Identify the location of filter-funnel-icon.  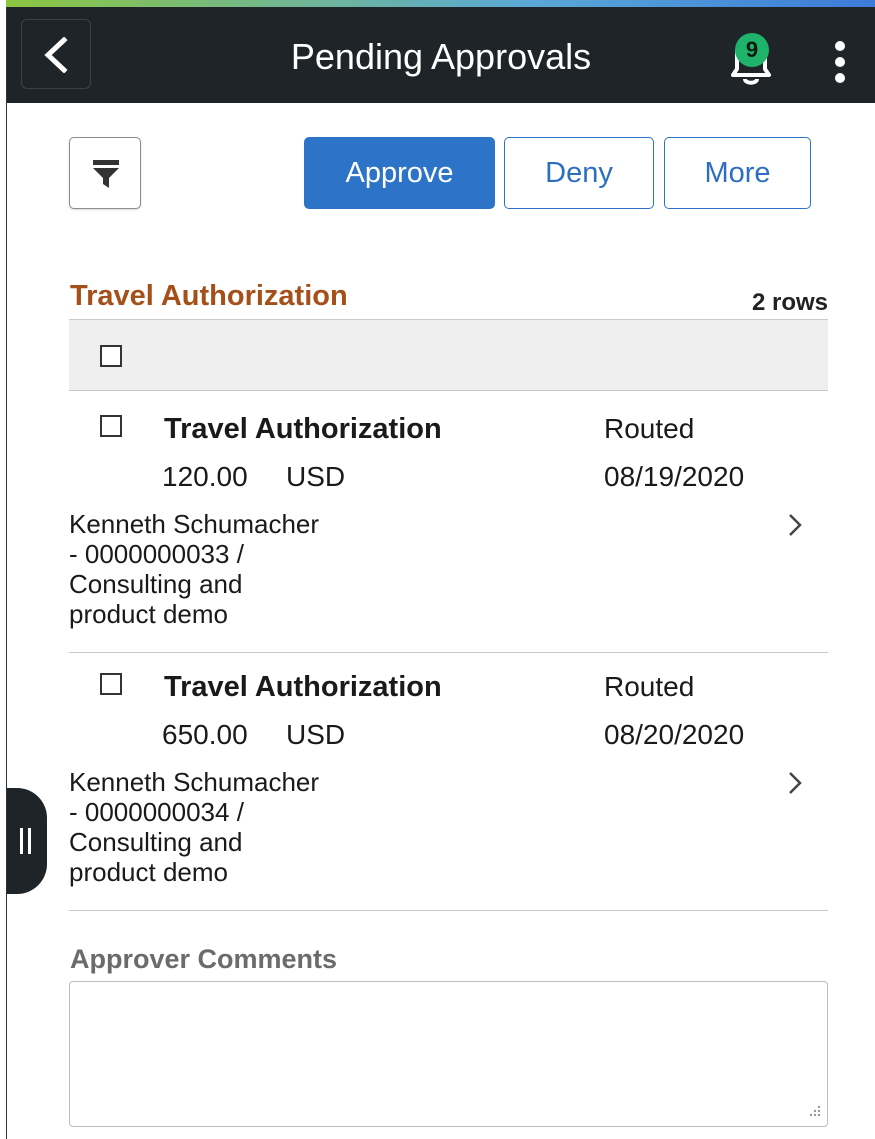
(106, 174).